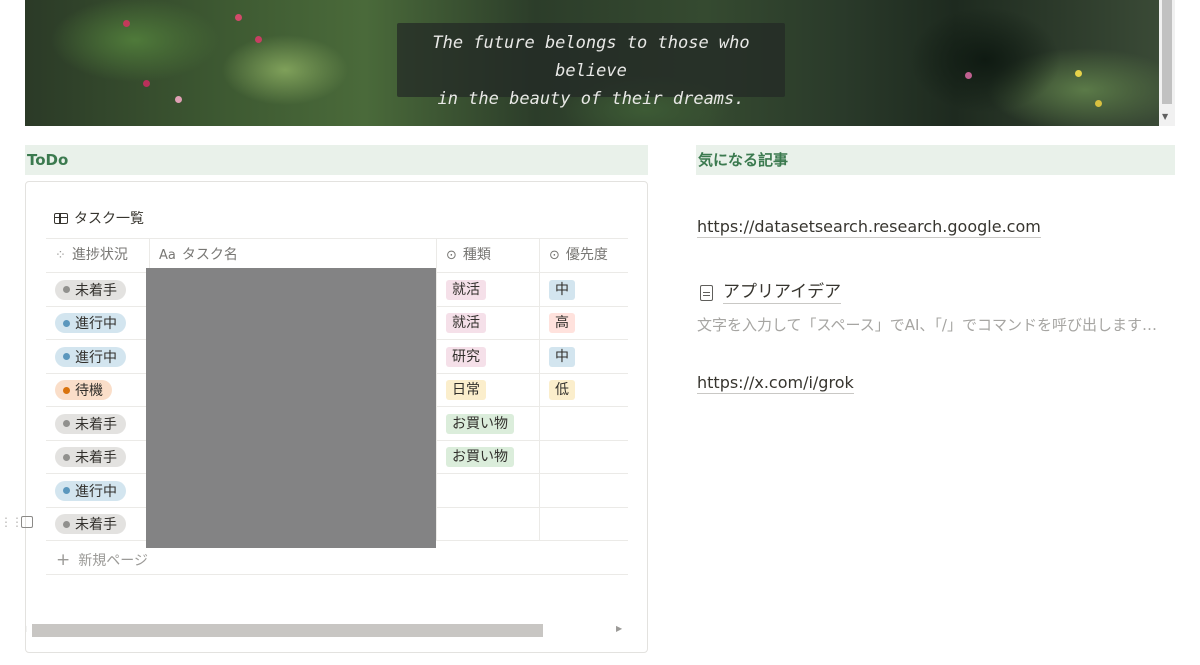 This screenshot has height=665, width=1200. Describe the element at coordinates (619, 628) in the screenshot. I see `scroll-right-arrow-icon: ▶` at that location.